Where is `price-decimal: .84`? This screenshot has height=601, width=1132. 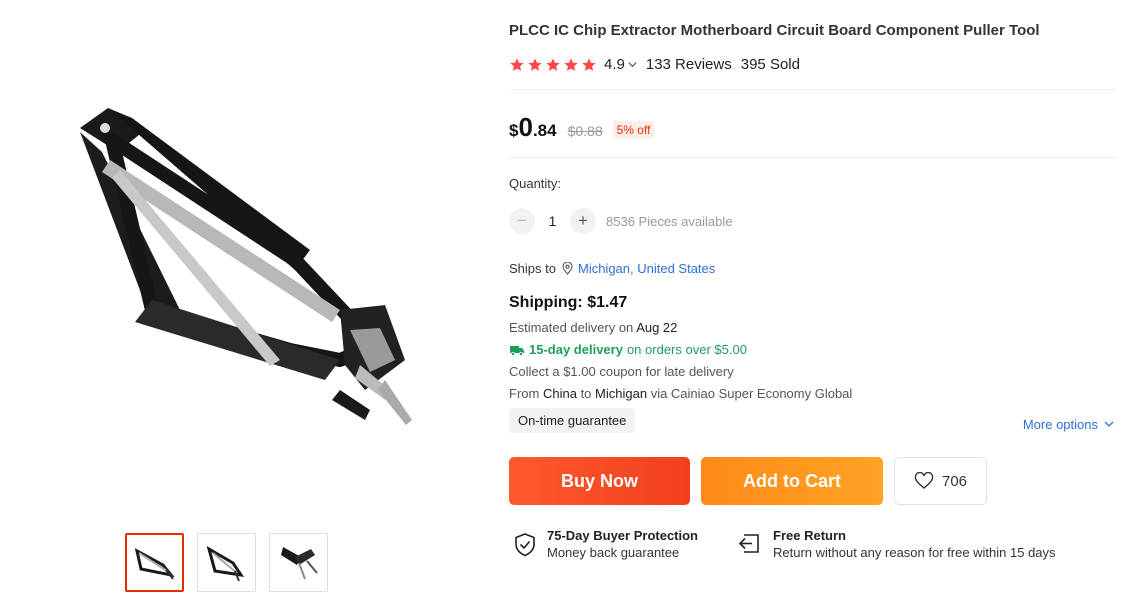
price-decimal: .84 is located at coordinates (544, 130).